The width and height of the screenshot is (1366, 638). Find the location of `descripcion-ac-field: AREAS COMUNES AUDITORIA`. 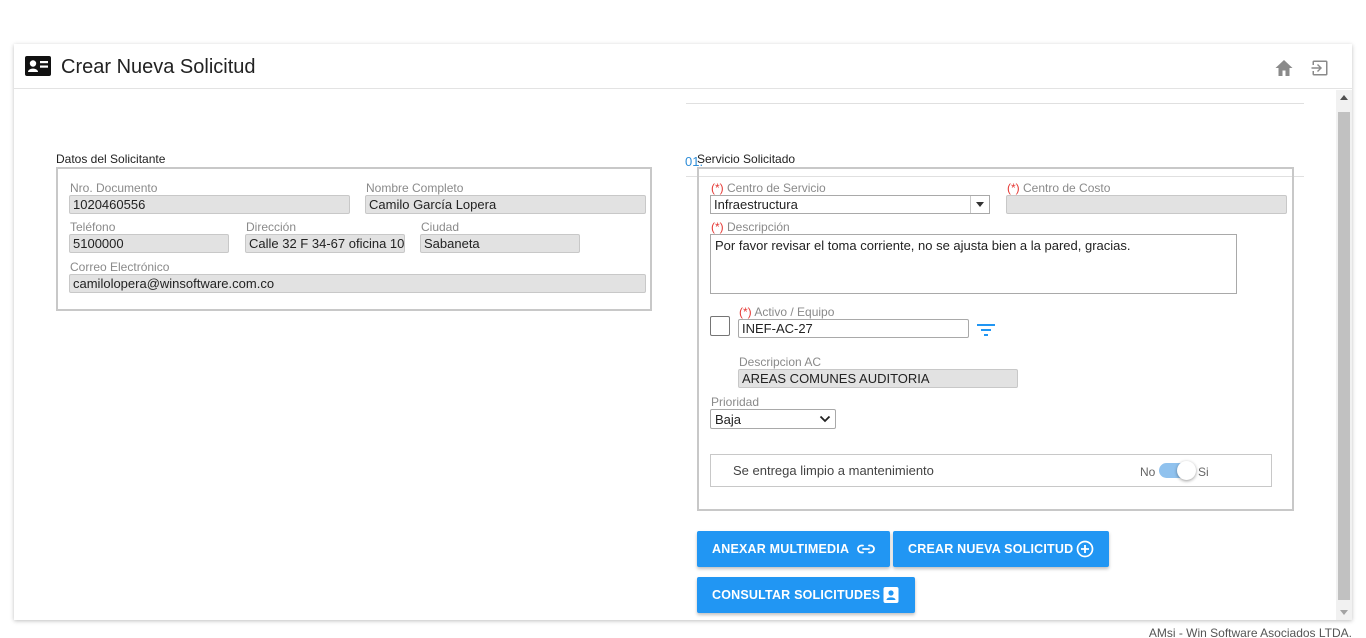

descripcion-ac-field: AREAS COMUNES AUDITORIA is located at coordinates (878, 378).